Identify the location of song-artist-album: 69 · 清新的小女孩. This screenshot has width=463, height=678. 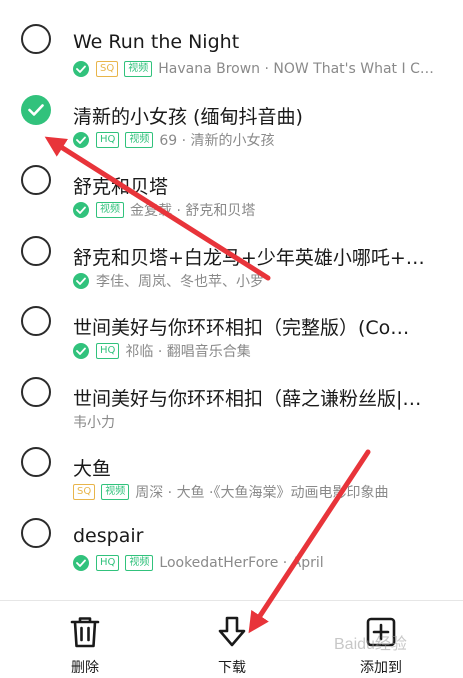
(217, 140).